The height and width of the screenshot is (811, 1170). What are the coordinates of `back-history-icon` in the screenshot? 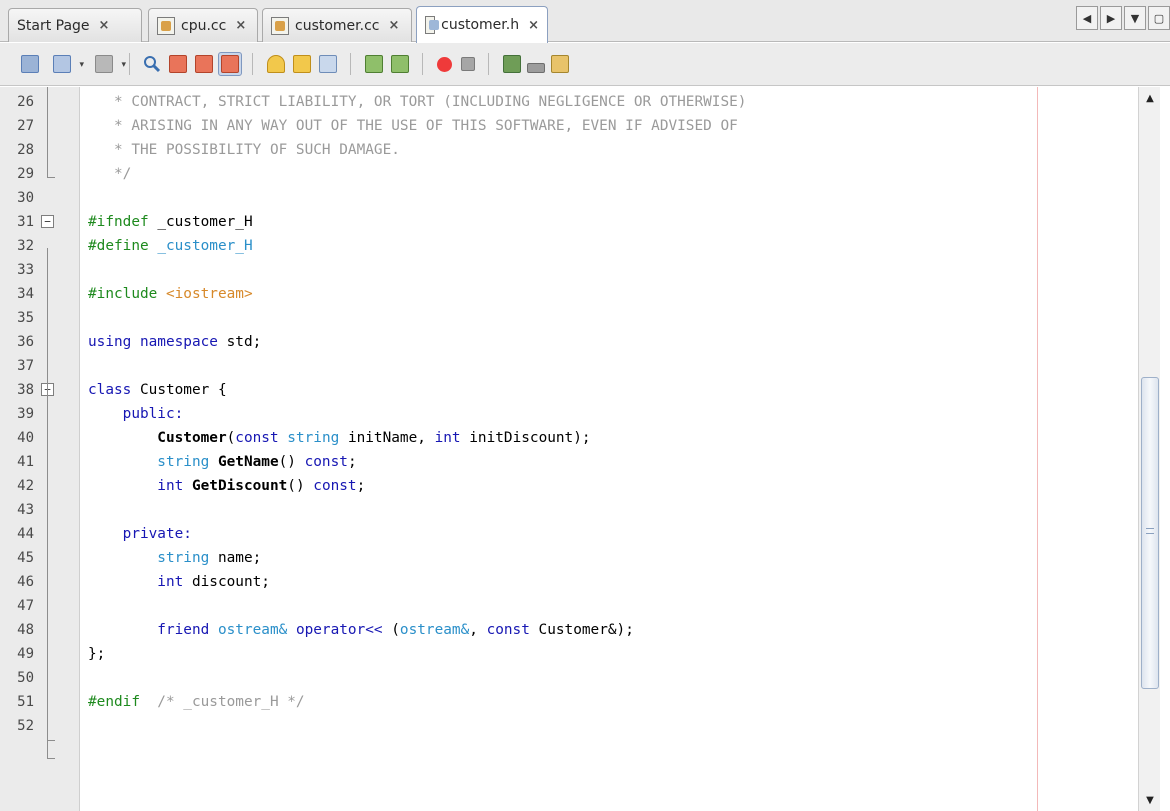 It's located at (30, 64).